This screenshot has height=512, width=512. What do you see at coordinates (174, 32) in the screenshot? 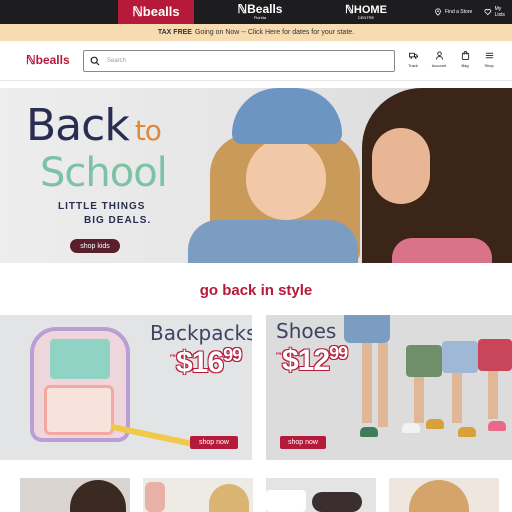
I see `tax-free-bold: TAX FREE` at bounding box center [174, 32].